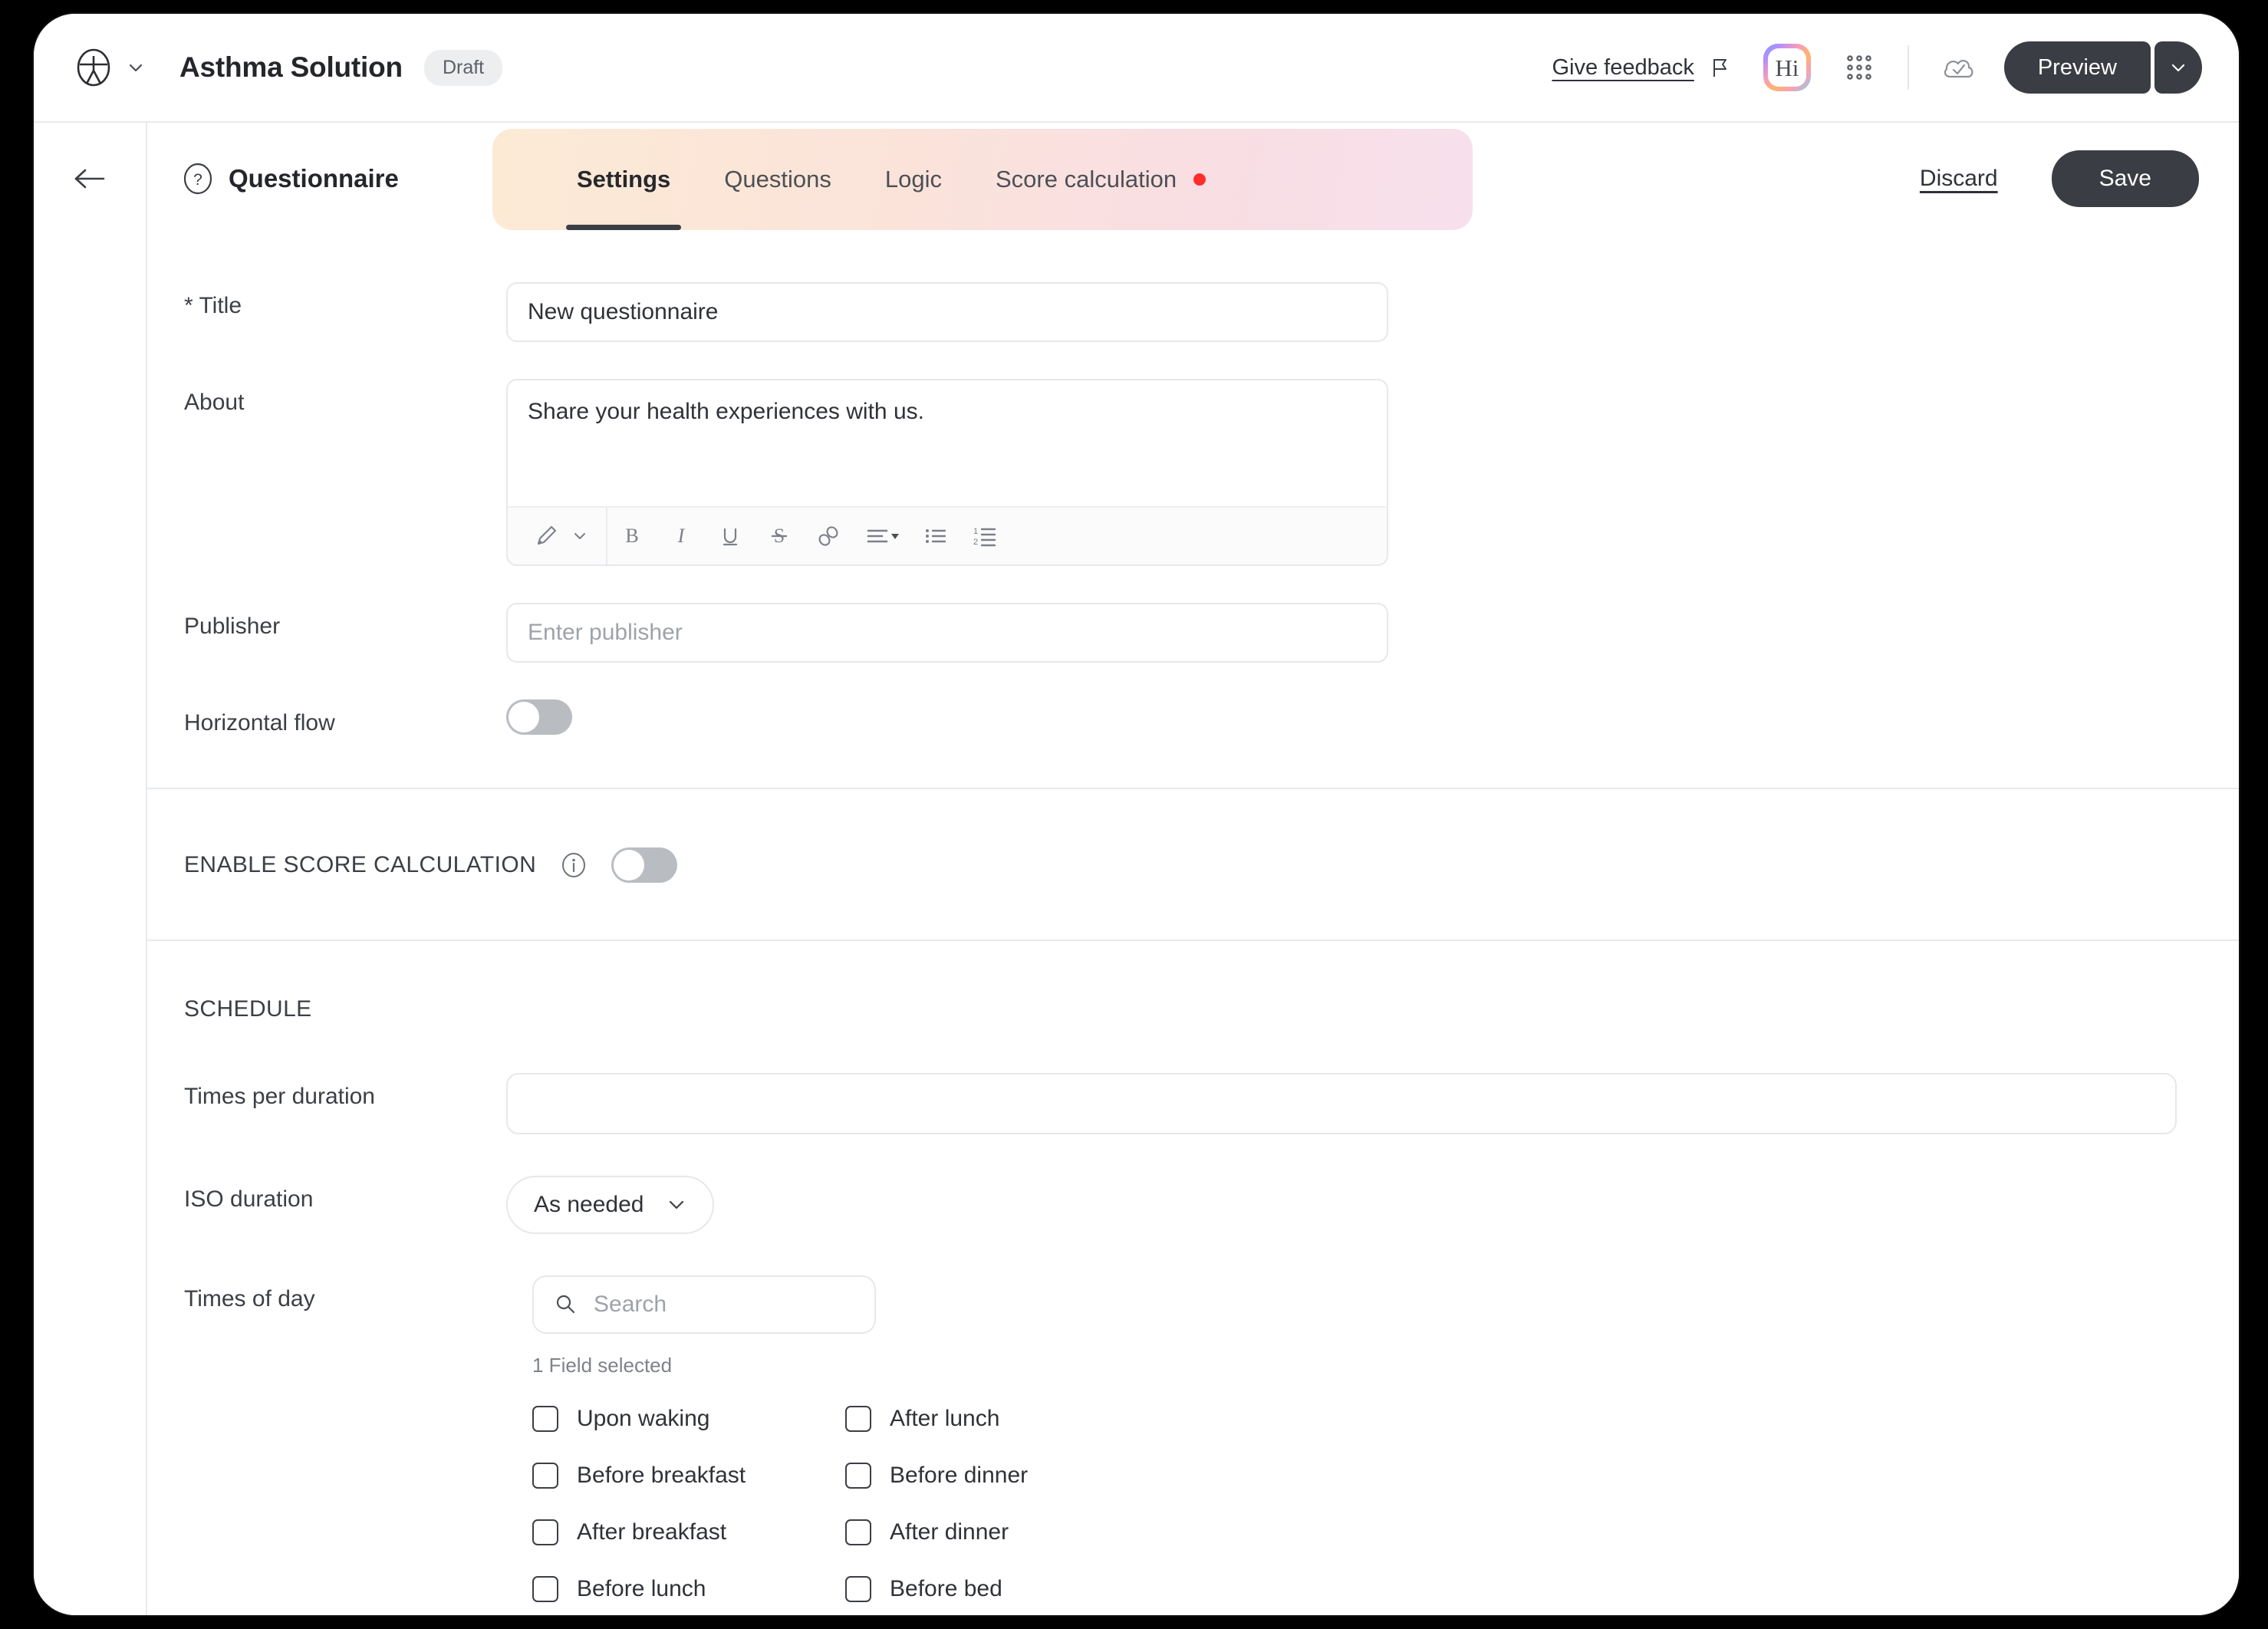  Describe the element at coordinates (611, 1205) in the screenshot. I see `iso-duration-select: As needed` at that location.